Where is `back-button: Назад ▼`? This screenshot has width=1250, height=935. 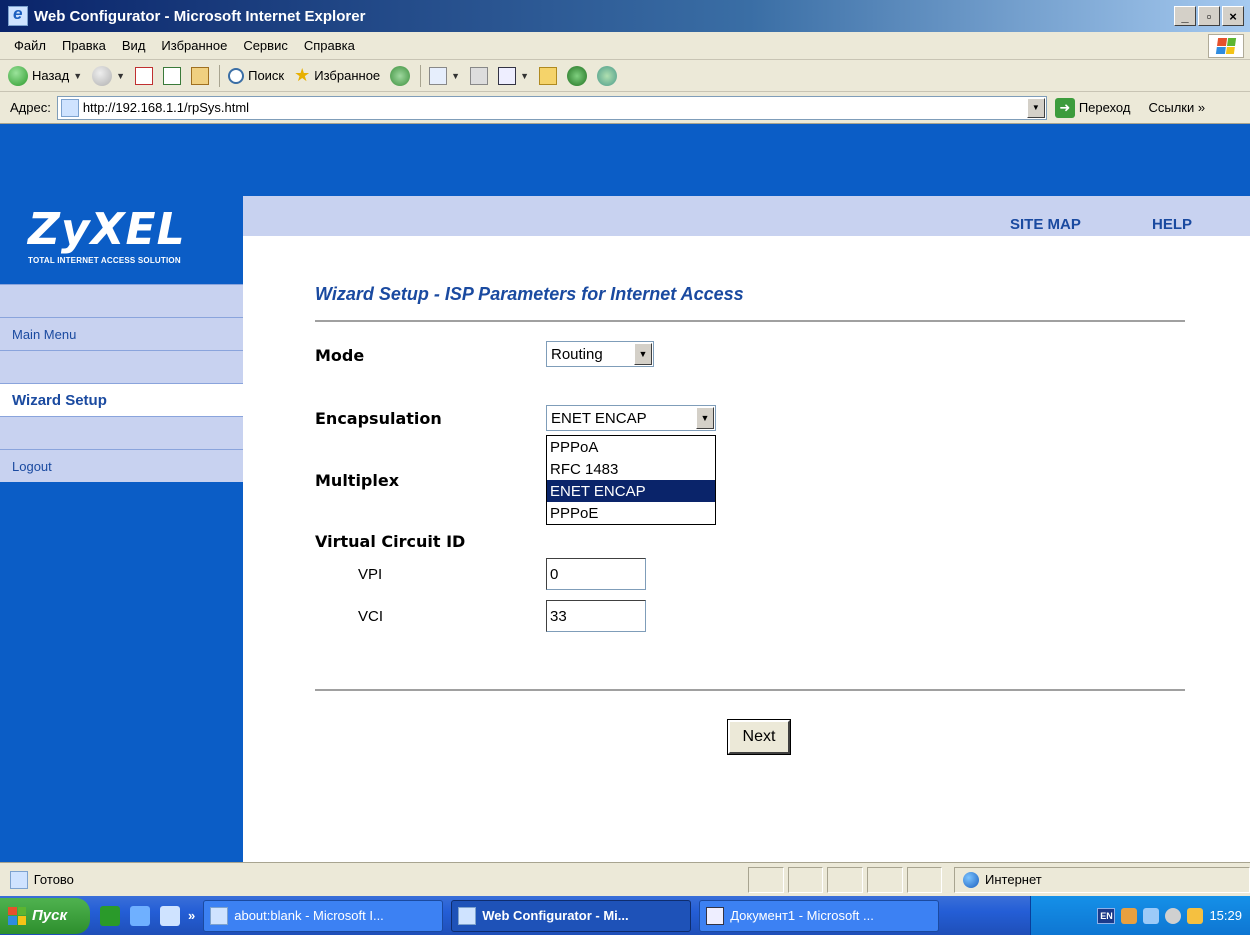 back-button: Назад ▼ is located at coordinates (45, 75).